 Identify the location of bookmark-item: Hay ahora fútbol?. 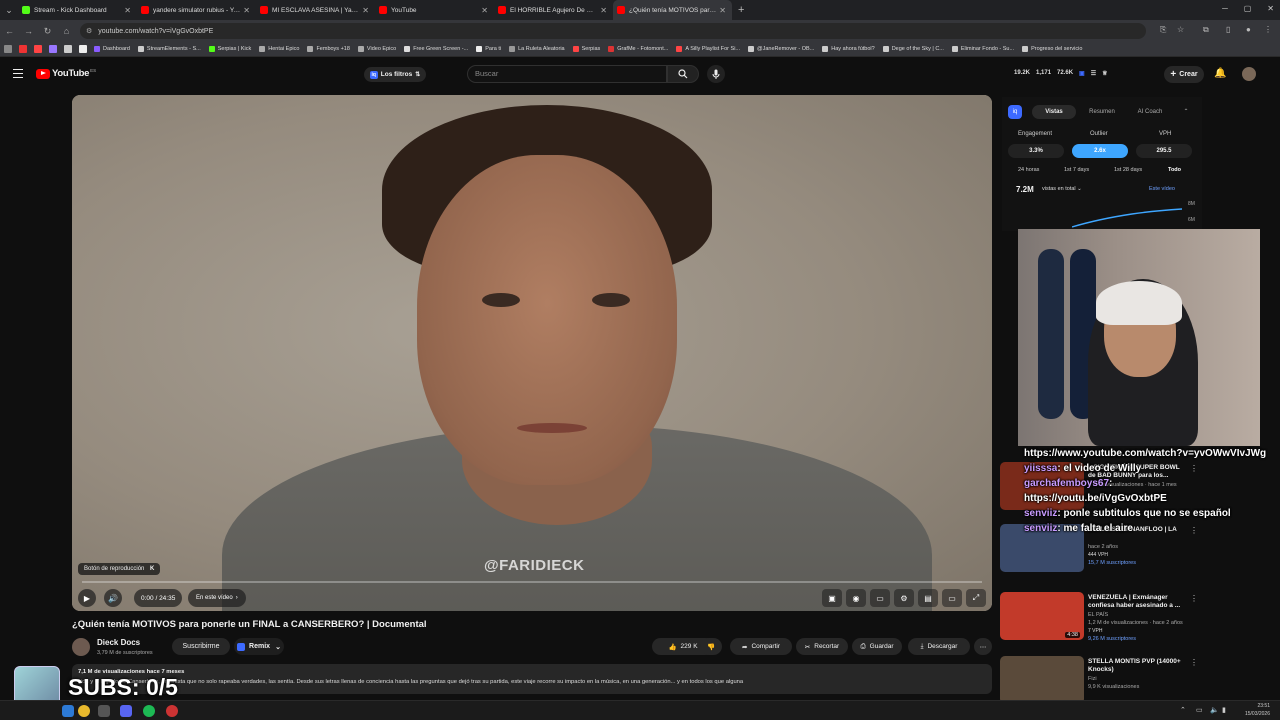
(848, 49).